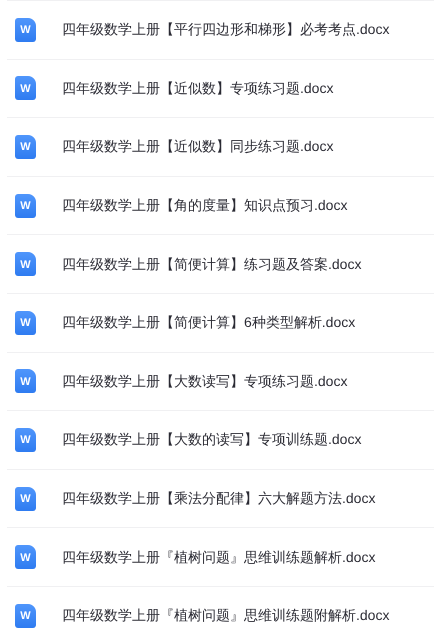 The width and height of the screenshot is (434, 633). Describe the element at coordinates (198, 147) in the screenshot. I see `file-name: 四年级数学上册【近似数】同步练习题.docx` at that location.